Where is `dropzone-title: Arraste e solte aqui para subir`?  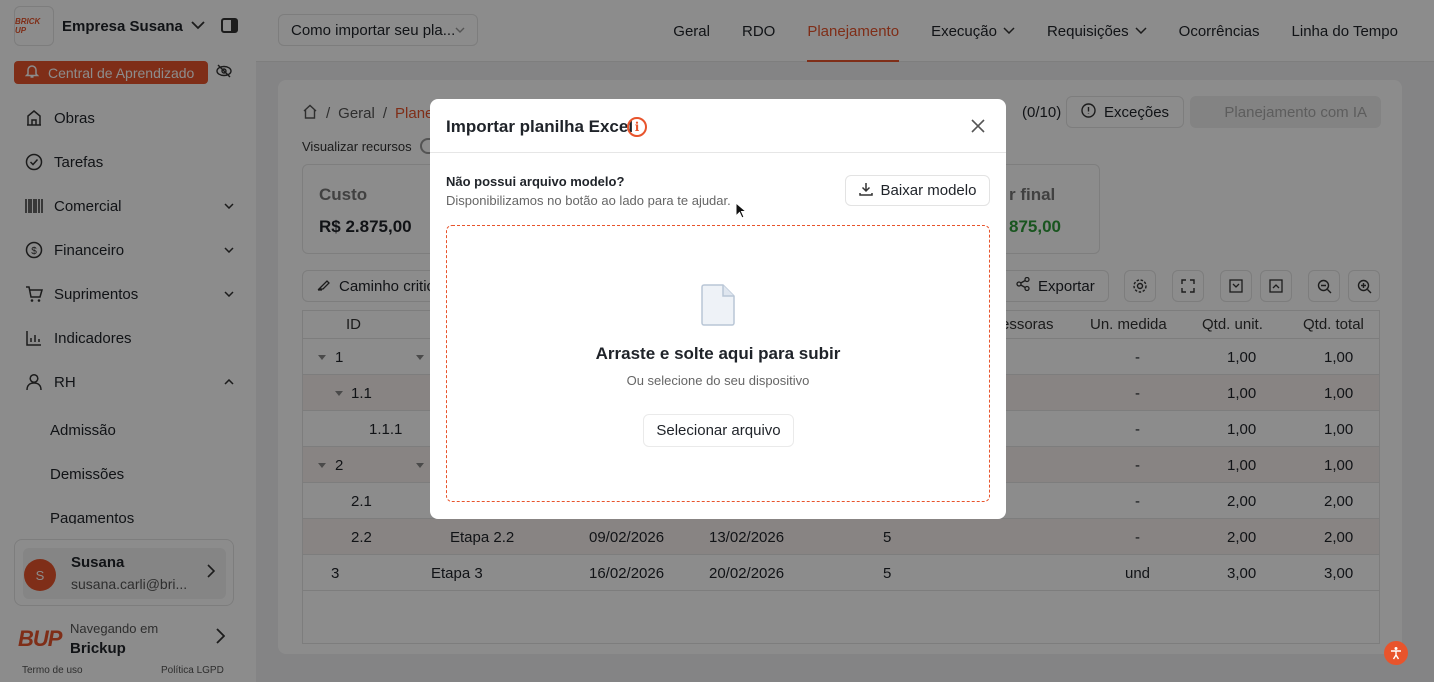 dropzone-title: Arraste e solte aqui para subir is located at coordinates (718, 353).